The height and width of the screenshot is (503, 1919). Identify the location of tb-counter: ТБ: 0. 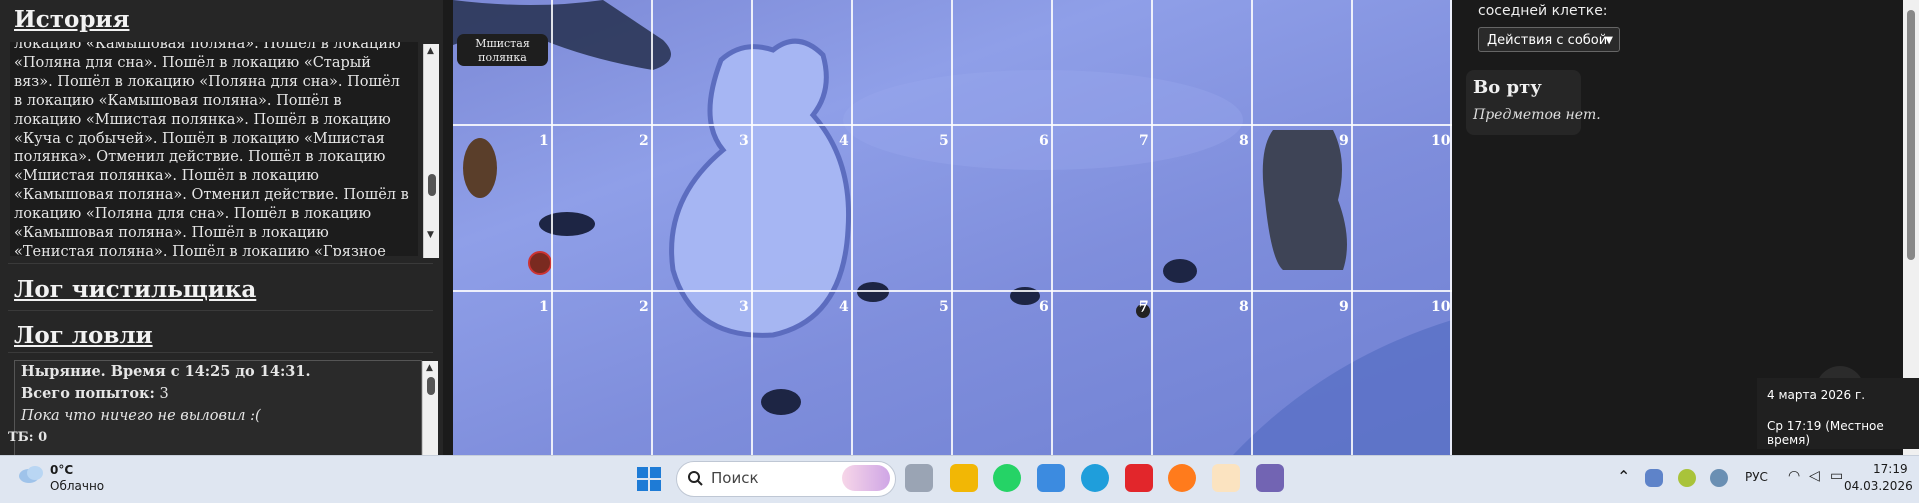
(28, 437).